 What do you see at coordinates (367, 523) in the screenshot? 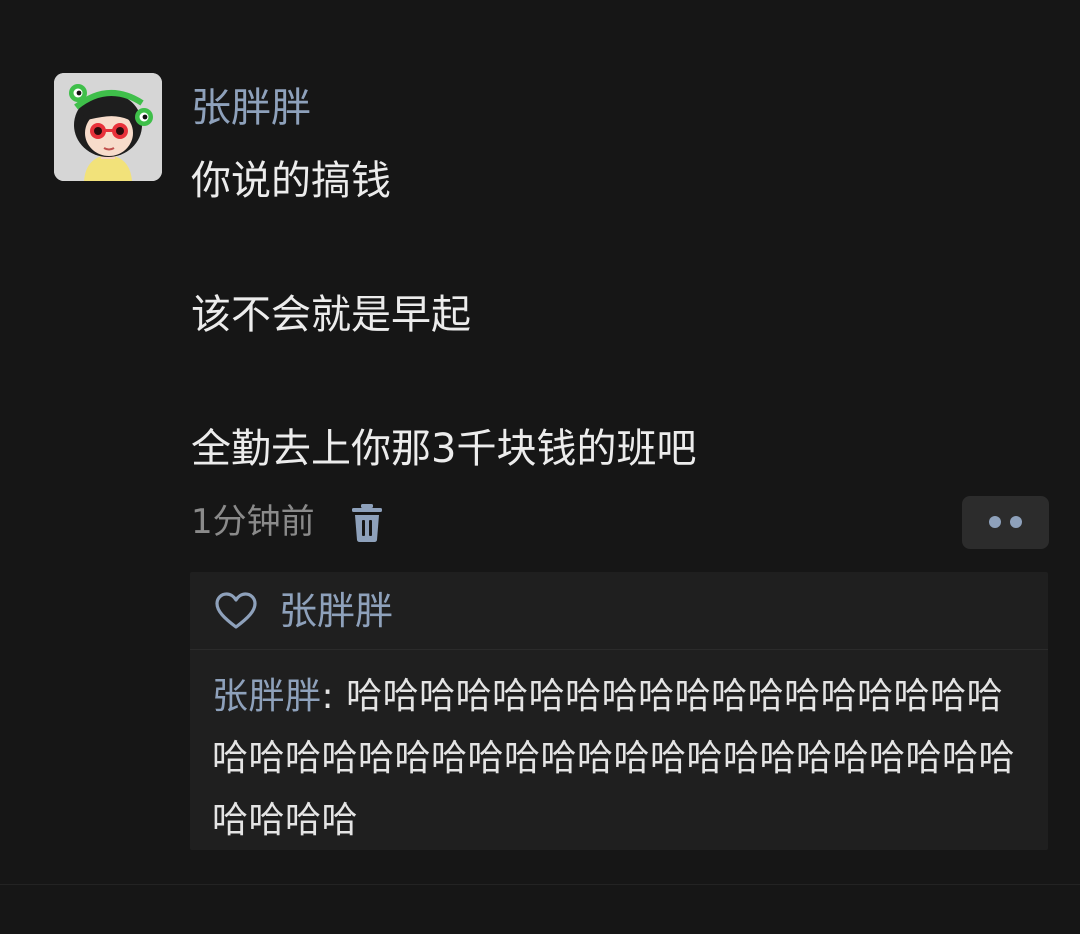
I see `trash-icon` at bounding box center [367, 523].